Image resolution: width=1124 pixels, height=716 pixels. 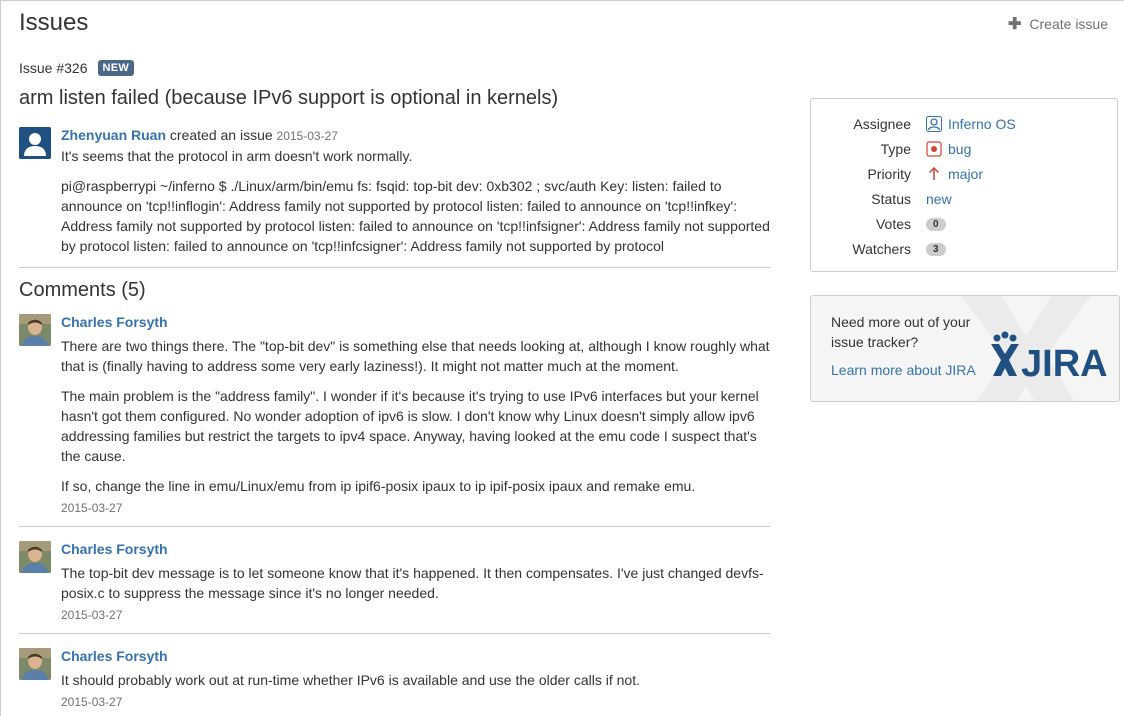 I want to click on assignee-value: Inferno OS, so click(x=971, y=124).